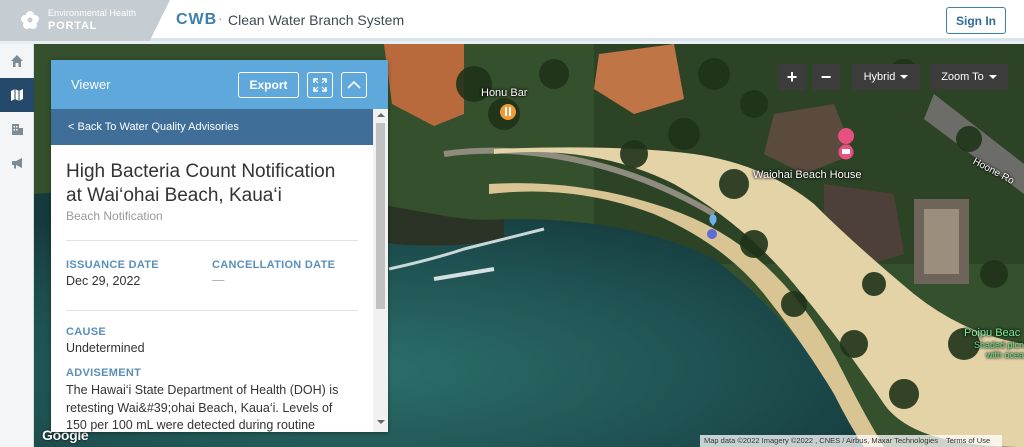  I want to click on nav-announcements, so click(17, 163).